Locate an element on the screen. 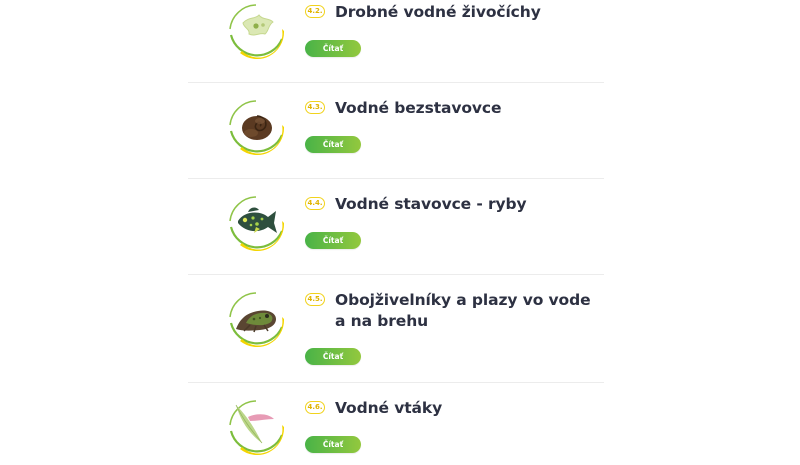 The width and height of the screenshot is (800, 465). chapter-number-badge: 4.5. is located at coordinates (315, 299).